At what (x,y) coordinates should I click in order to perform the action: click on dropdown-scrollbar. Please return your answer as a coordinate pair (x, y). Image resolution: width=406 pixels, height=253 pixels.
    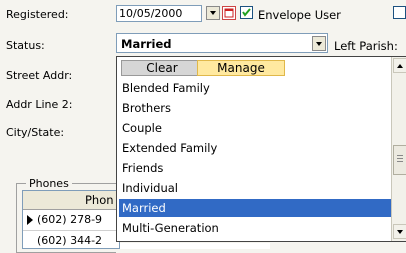
    Looking at the image, I should click on (398, 149).